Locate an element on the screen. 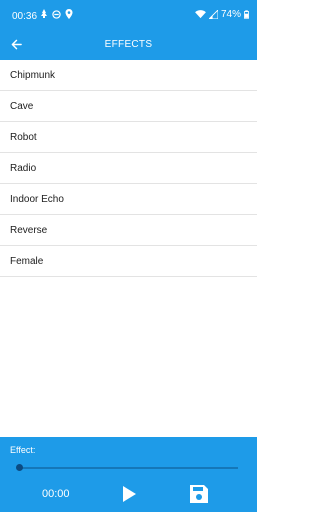  do-not-disturb-icon is located at coordinates (56, 14).